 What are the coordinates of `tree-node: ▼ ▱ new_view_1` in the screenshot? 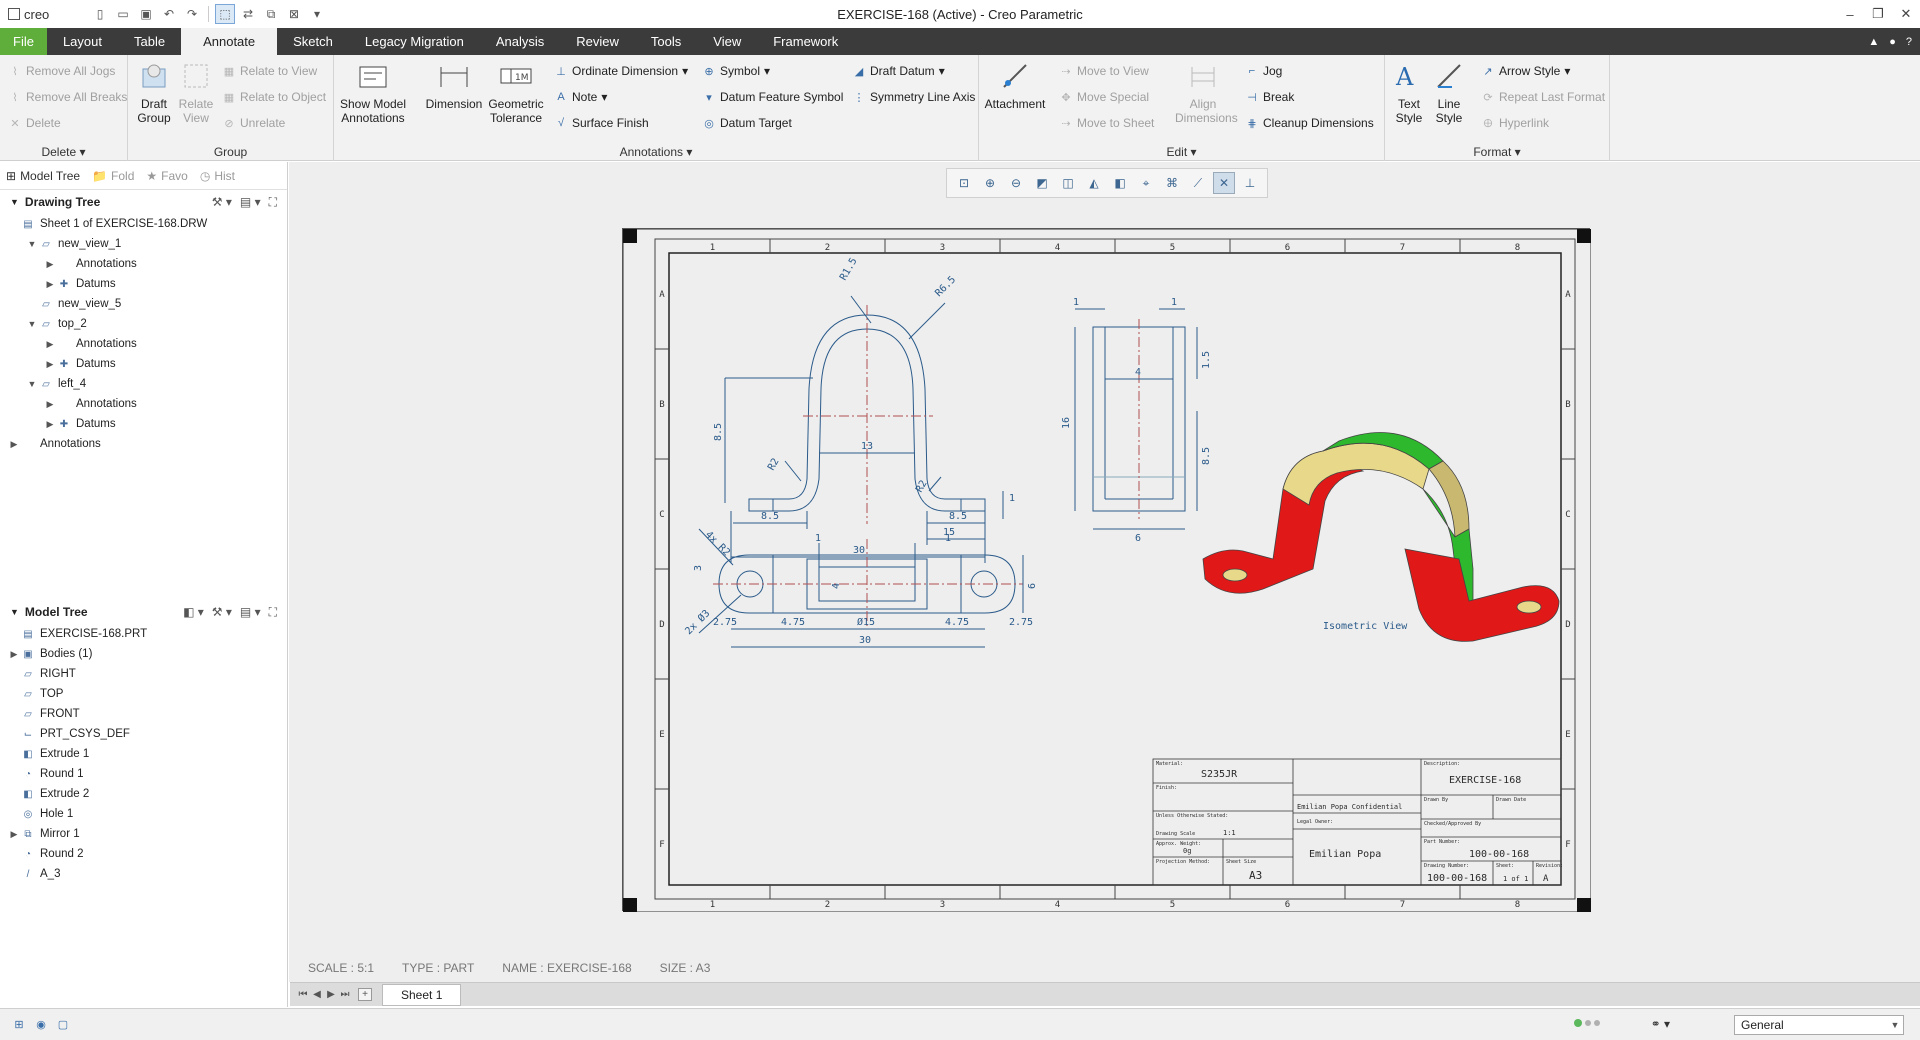 It's located at (143, 244).